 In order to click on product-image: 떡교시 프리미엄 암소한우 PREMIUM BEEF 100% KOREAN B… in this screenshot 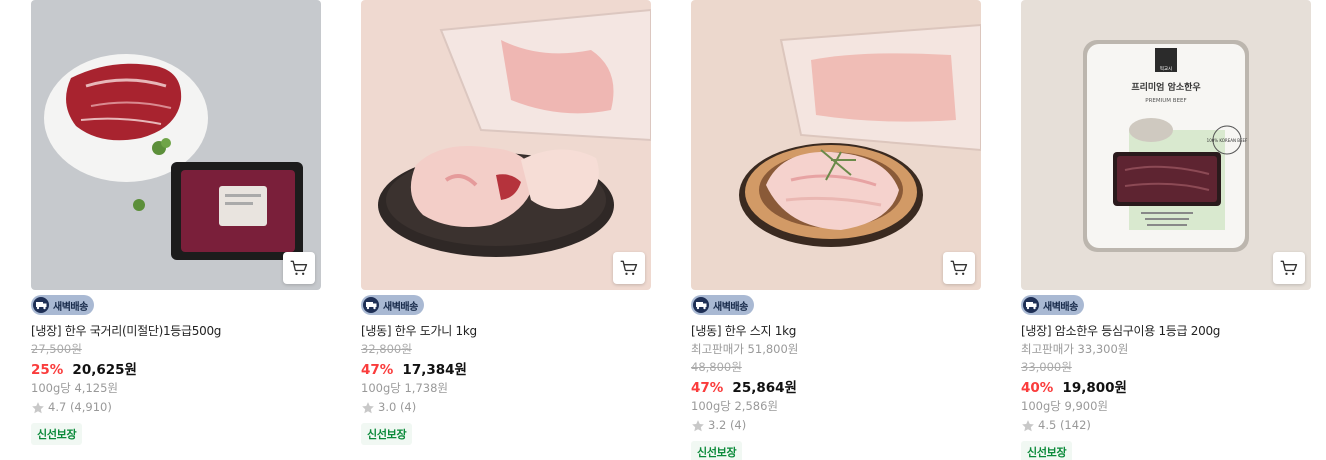, I will do `click(1166, 145)`.